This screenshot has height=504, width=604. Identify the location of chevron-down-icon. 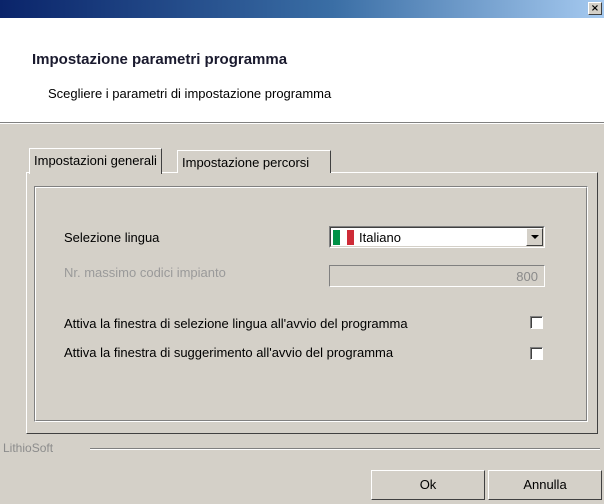
(534, 237).